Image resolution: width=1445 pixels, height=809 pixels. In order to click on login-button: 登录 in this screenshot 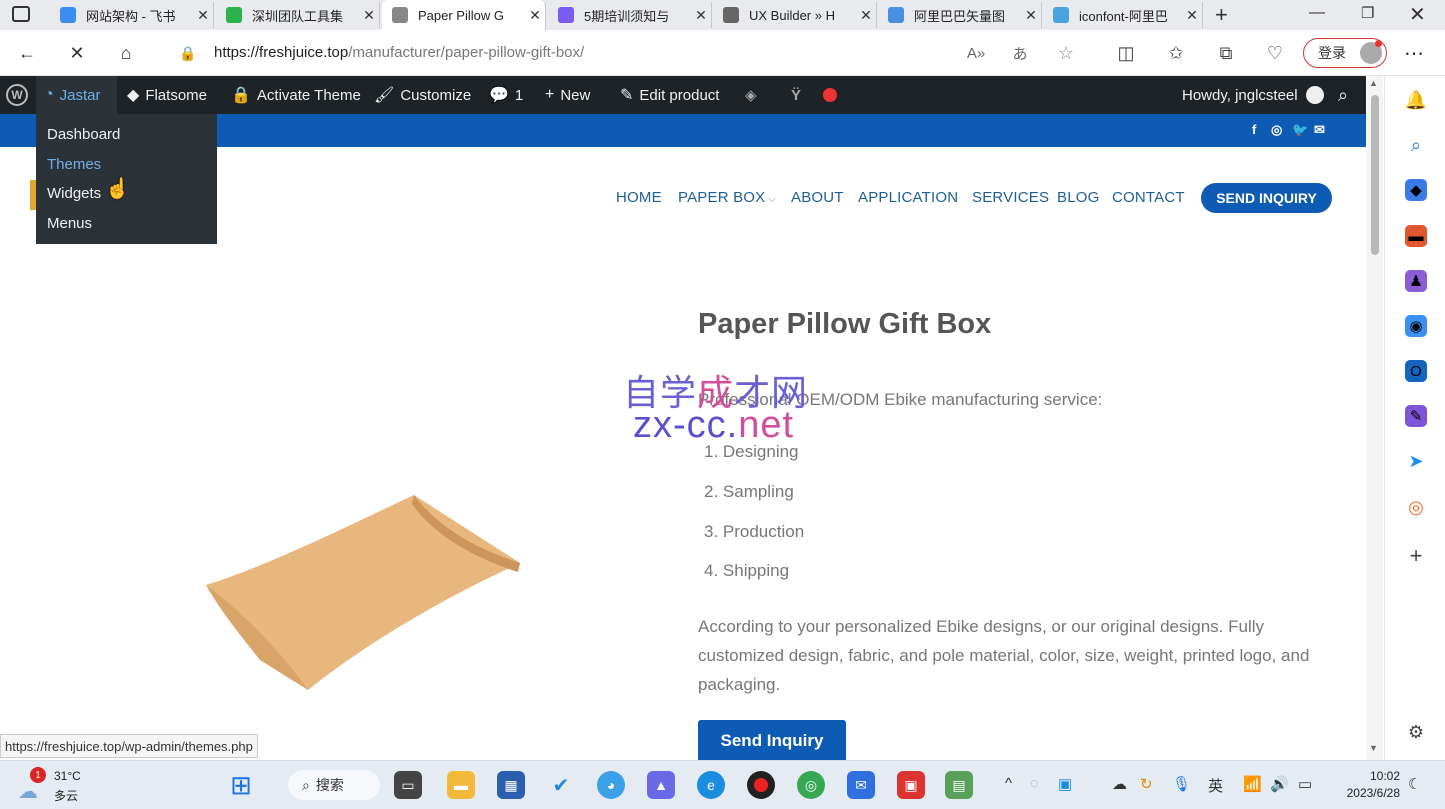, I will do `click(1345, 53)`.